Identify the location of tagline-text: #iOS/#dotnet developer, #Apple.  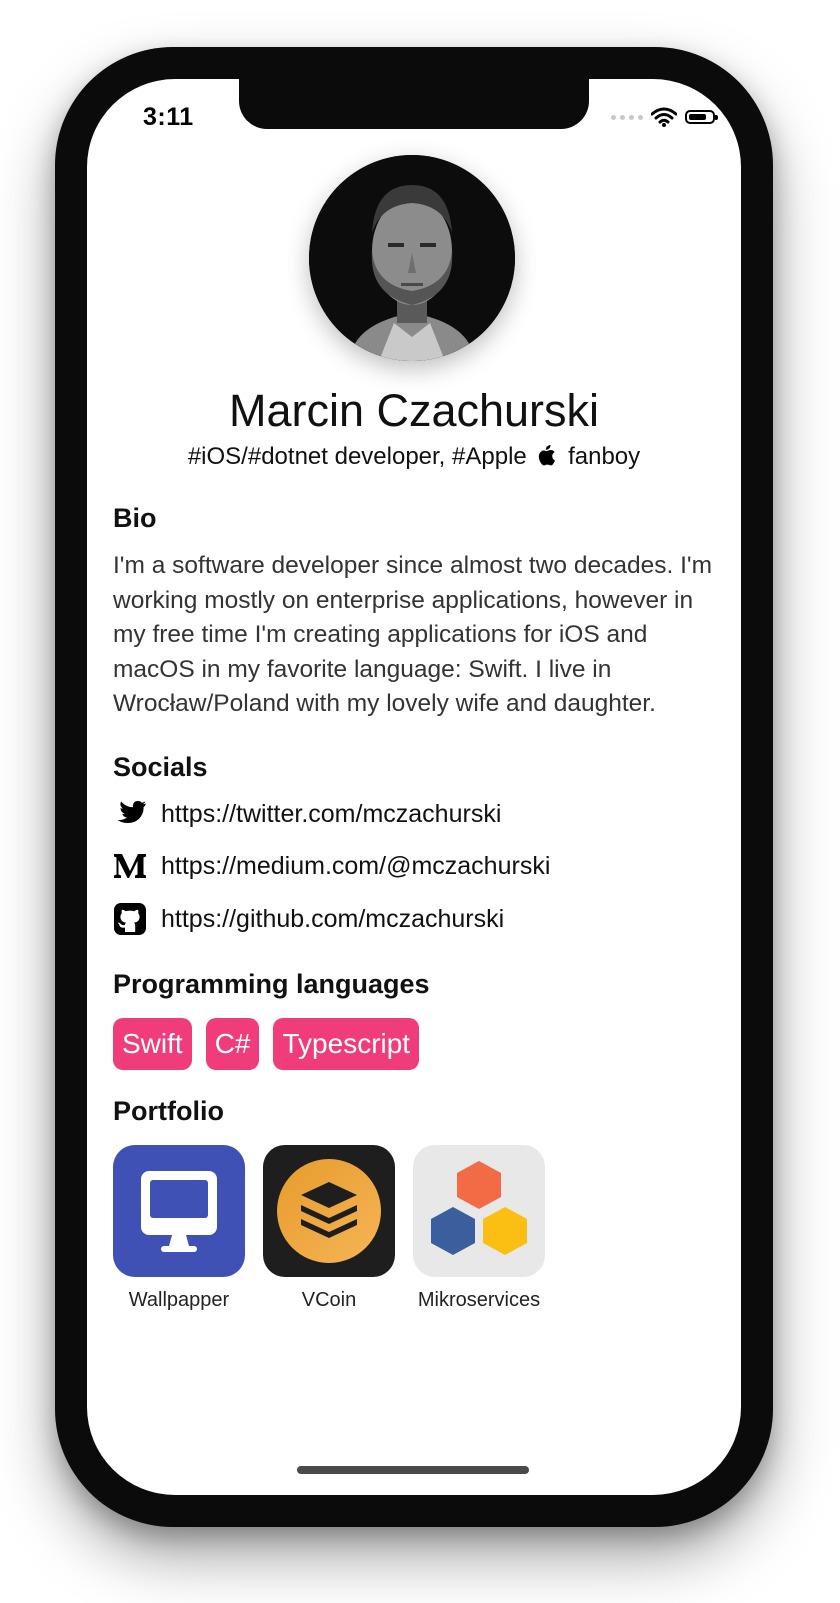
(357, 456).